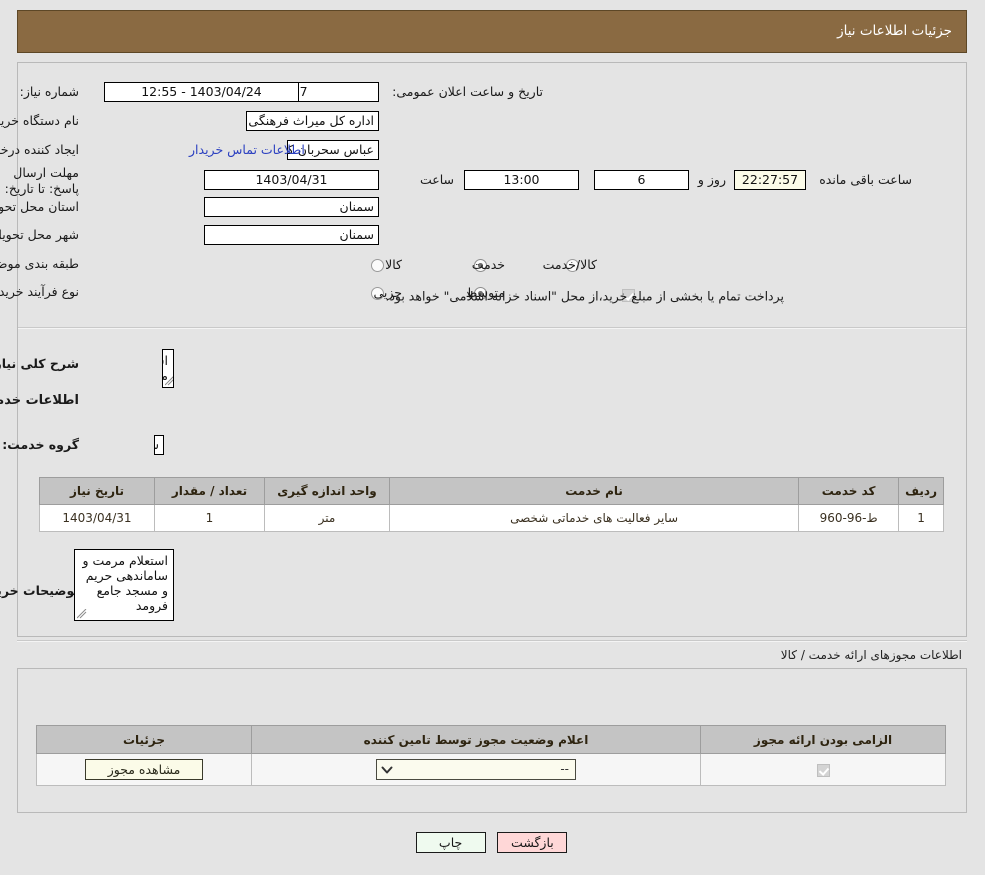  What do you see at coordinates (437, 179) in the screenshot?
I see `deadline-hour-label: ساعت` at bounding box center [437, 179].